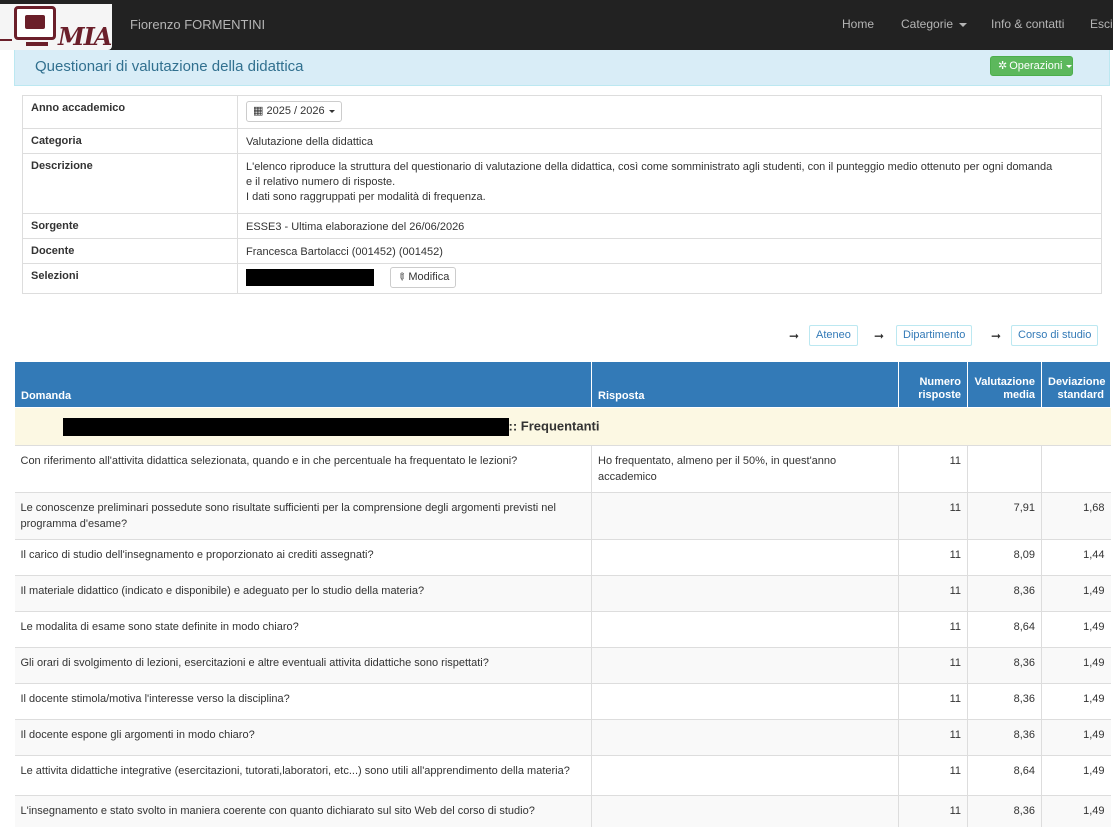 The image size is (1113, 827). I want to click on column-header-question: Domanda, so click(303, 384).